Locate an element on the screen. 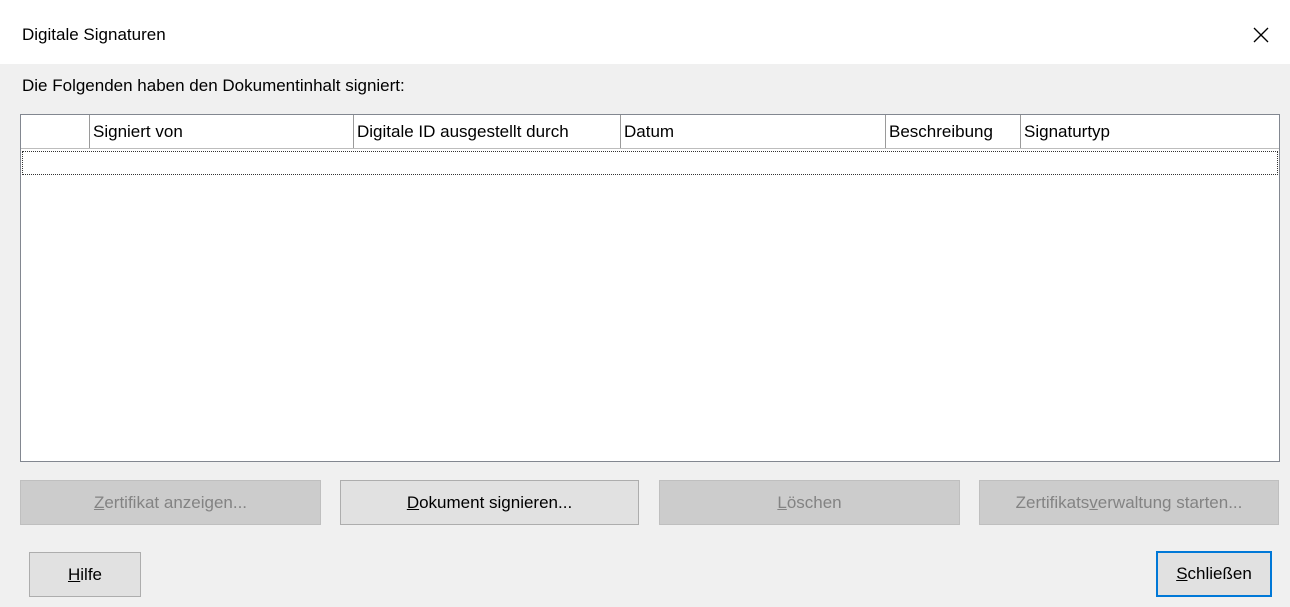 The height and width of the screenshot is (607, 1290). remove-signature-button: Löschen is located at coordinates (809, 502).